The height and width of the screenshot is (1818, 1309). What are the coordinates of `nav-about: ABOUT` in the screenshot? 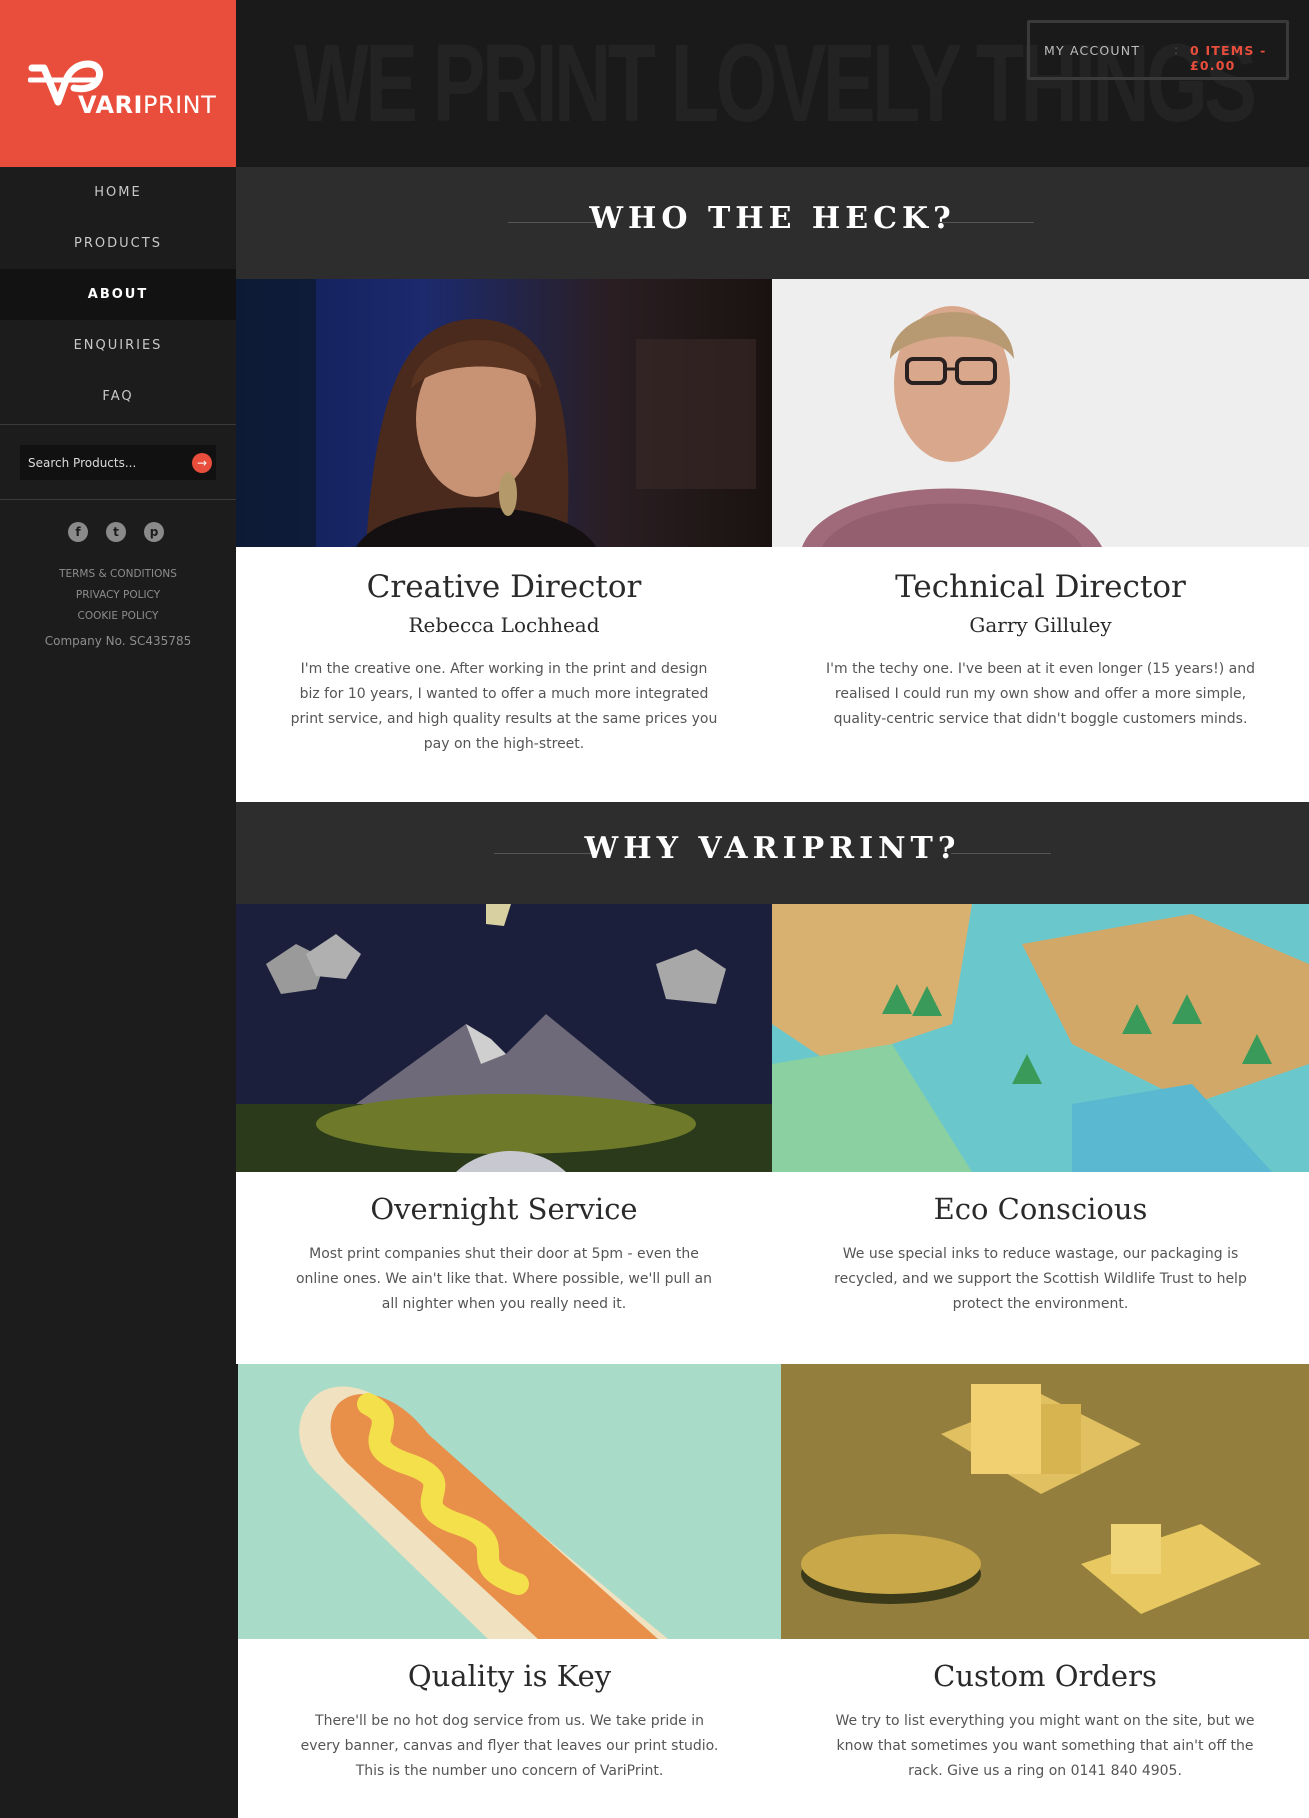 It's located at (118, 294).